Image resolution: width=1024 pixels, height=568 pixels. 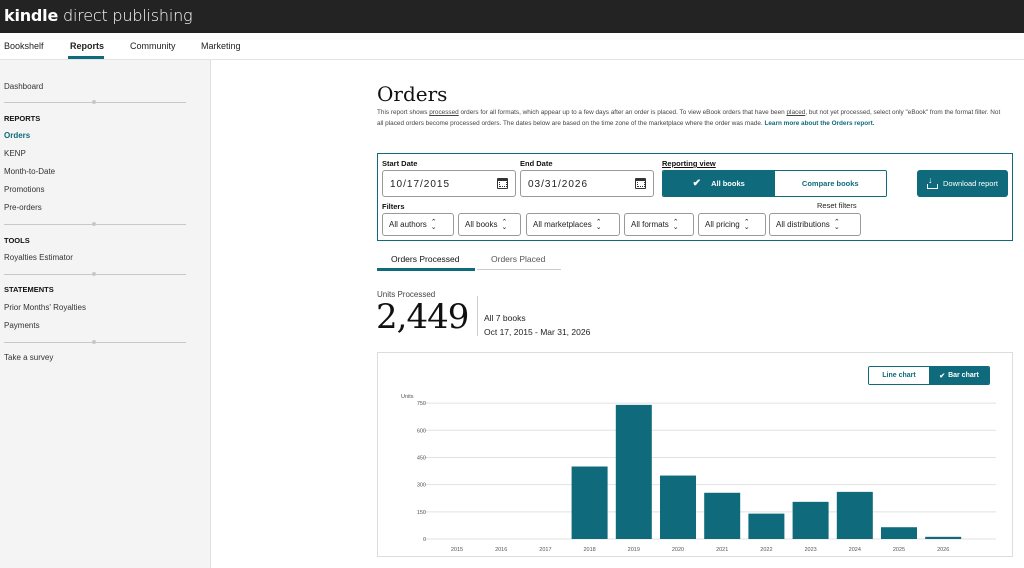 What do you see at coordinates (830, 183) in the screenshot?
I see `compare-books-option: Compare books` at bounding box center [830, 183].